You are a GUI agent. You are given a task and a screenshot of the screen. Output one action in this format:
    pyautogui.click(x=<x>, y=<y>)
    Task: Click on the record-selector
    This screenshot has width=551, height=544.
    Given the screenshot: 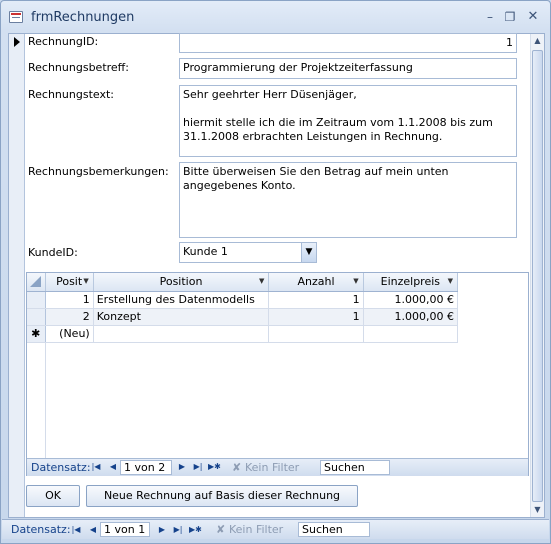 What is the action you would take?
    pyautogui.click(x=17, y=275)
    